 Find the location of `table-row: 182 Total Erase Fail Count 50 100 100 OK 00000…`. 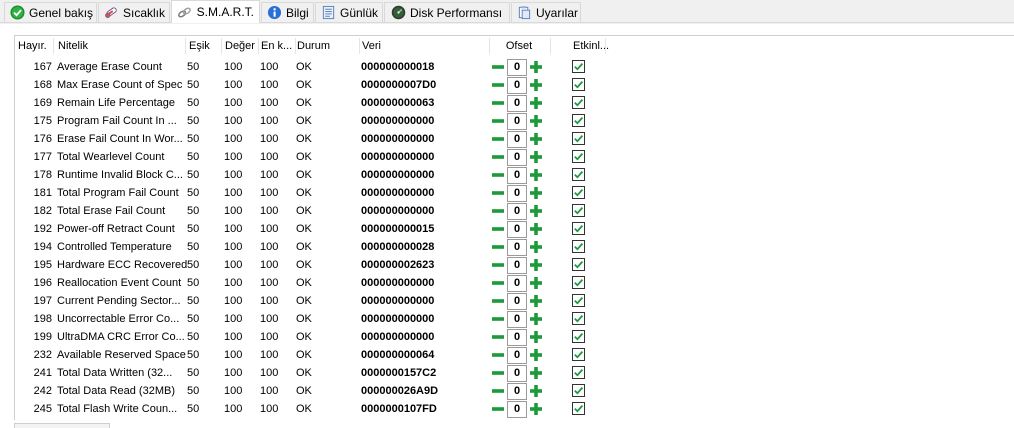

table-row: 182 Total Erase Fail Count 50 100 100 OK 00000… is located at coordinates (325, 211).